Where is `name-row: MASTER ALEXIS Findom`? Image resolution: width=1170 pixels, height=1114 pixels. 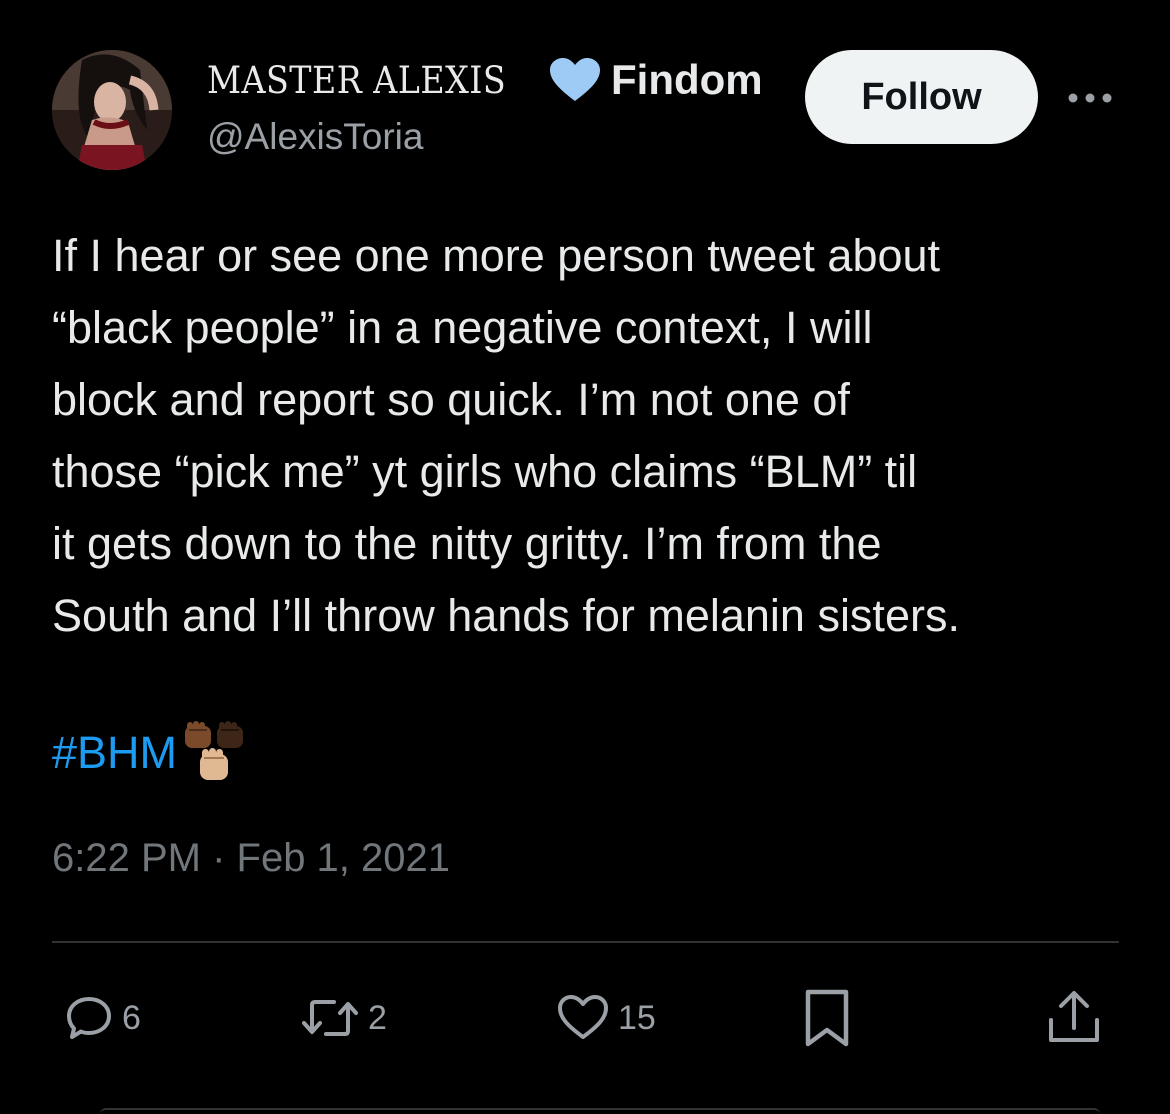
name-row: MASTER ALEXIS Findom is located at coordinates (485, 80).